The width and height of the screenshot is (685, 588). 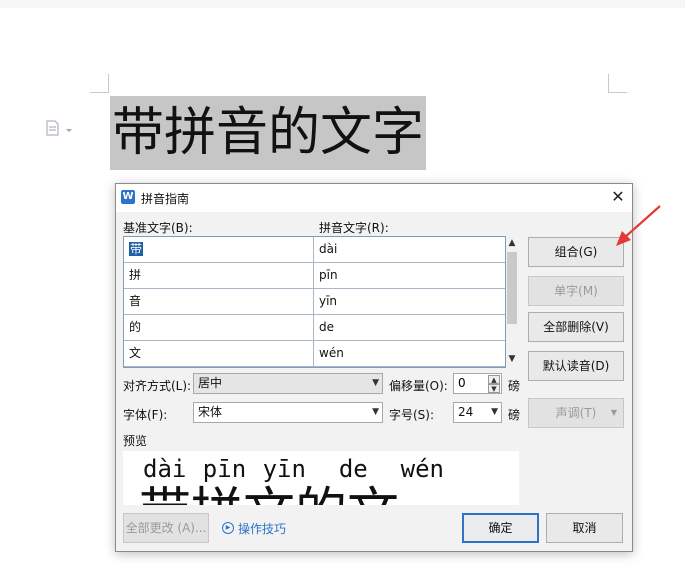 What do you see at coordinates (638, 225) in the screenshot?
I see `annotation-arrow-icon` at bounding box center [638, 225].